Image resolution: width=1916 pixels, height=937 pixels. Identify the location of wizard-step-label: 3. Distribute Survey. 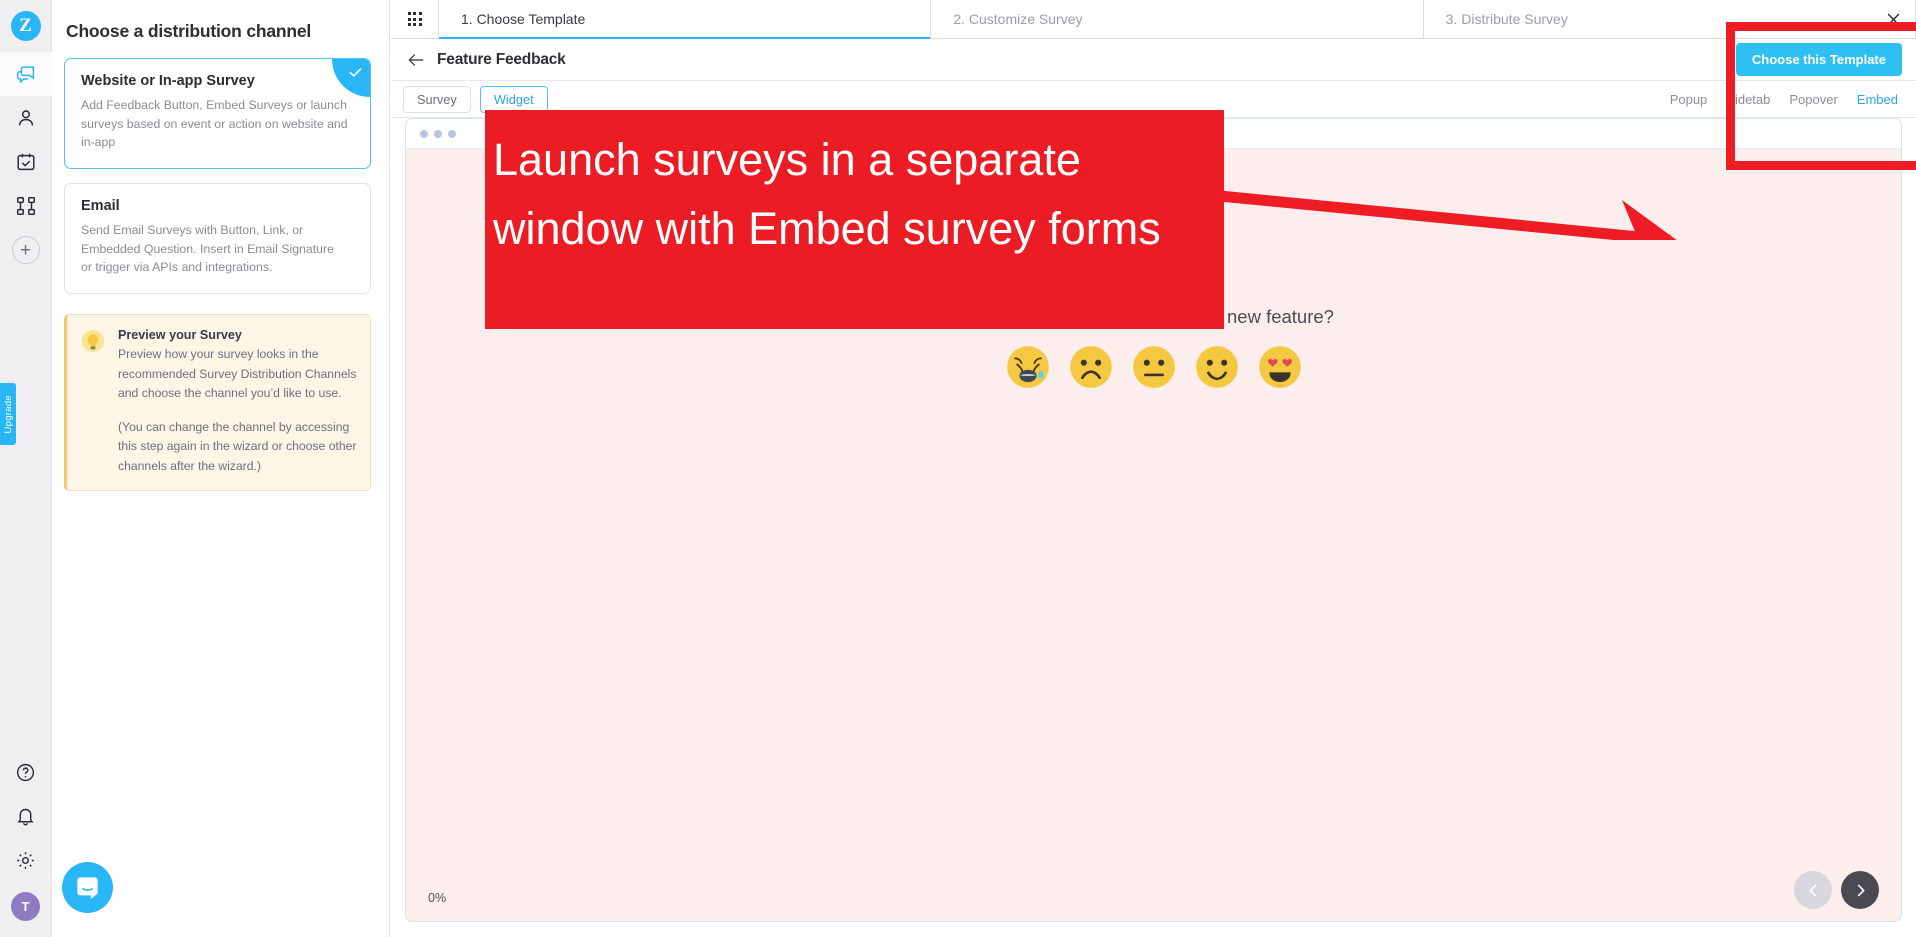
(1506, 19).